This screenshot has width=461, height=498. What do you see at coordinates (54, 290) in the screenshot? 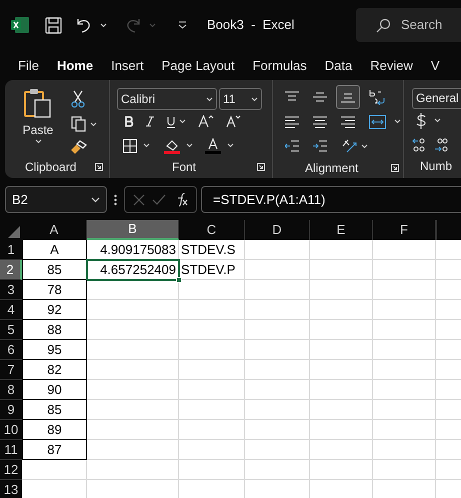
I see `table-cell: 78` at bounding box center [54, 290].